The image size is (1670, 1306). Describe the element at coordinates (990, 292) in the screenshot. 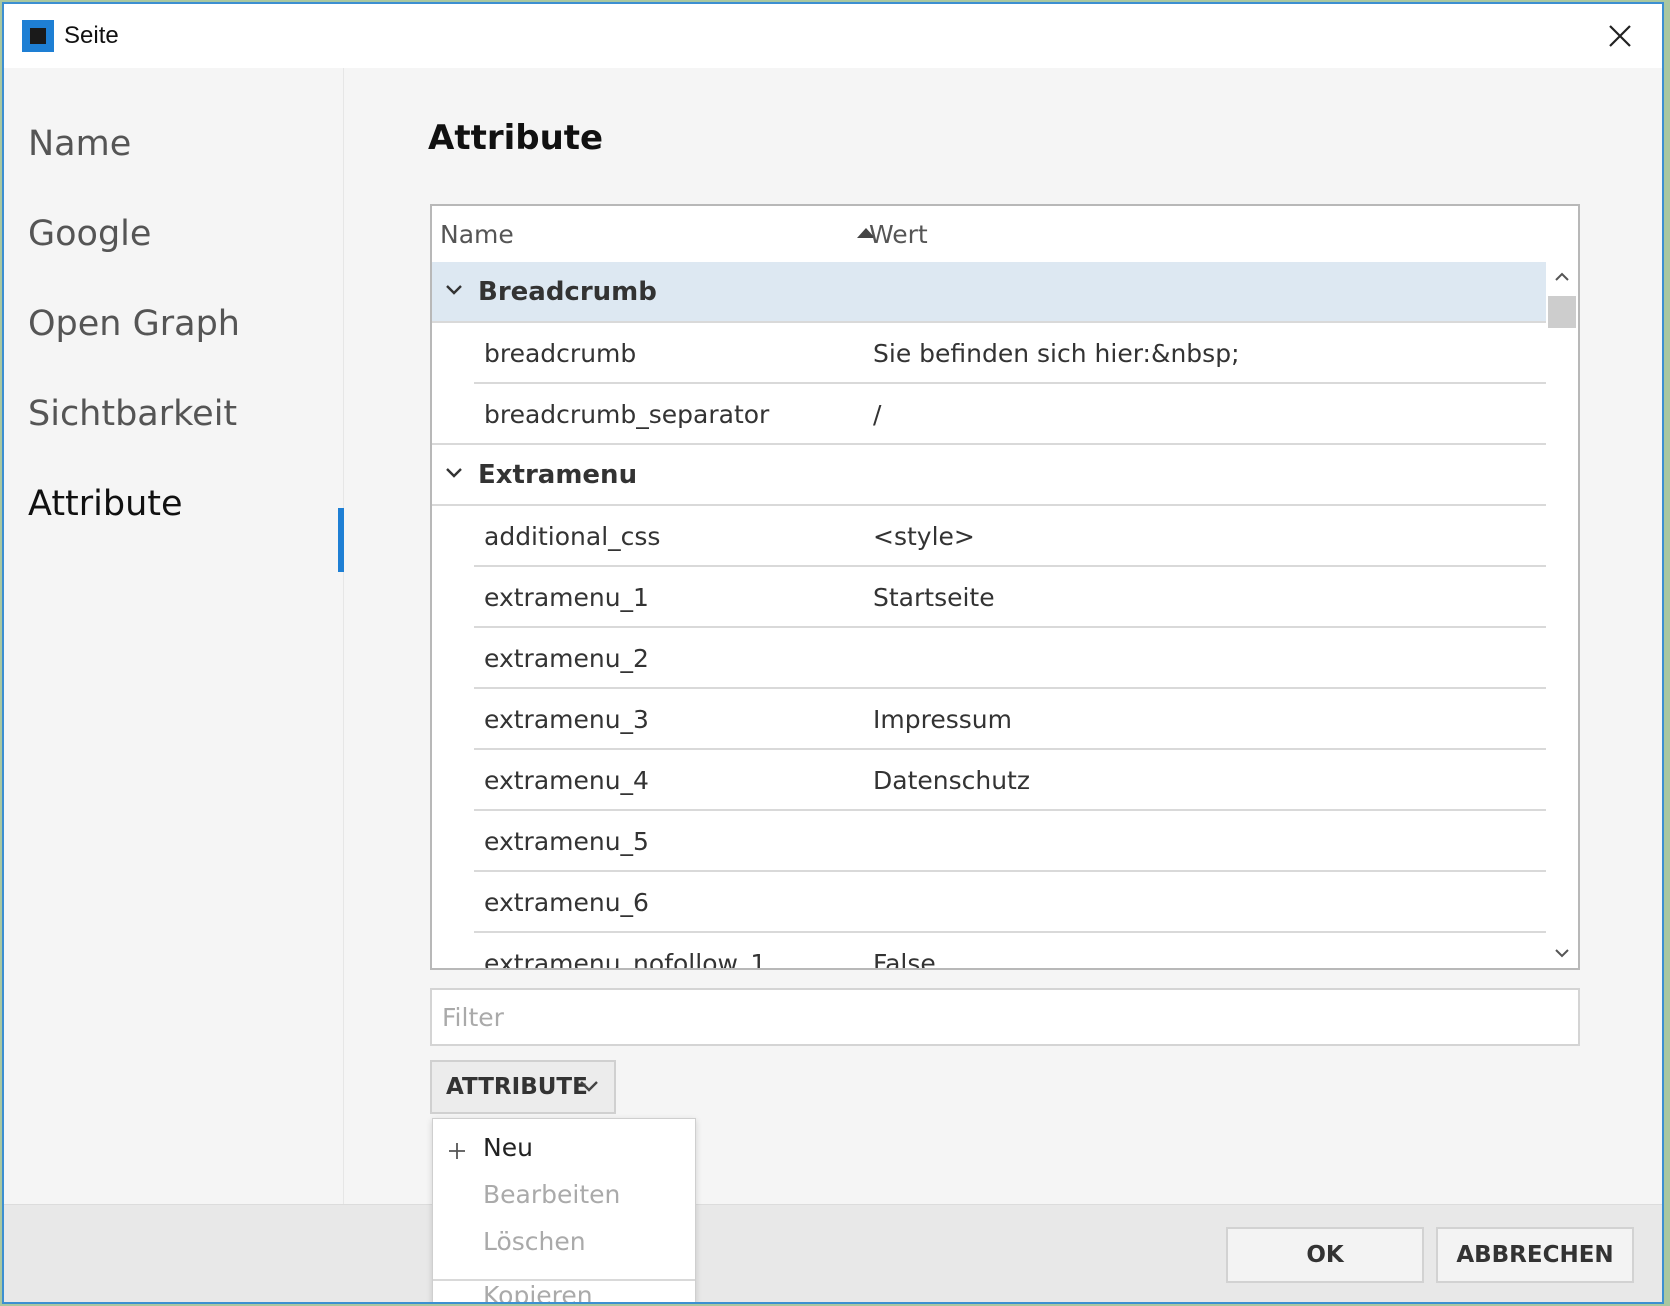

I see `group-row-breadcrumb: Breadcrumb` at that location.